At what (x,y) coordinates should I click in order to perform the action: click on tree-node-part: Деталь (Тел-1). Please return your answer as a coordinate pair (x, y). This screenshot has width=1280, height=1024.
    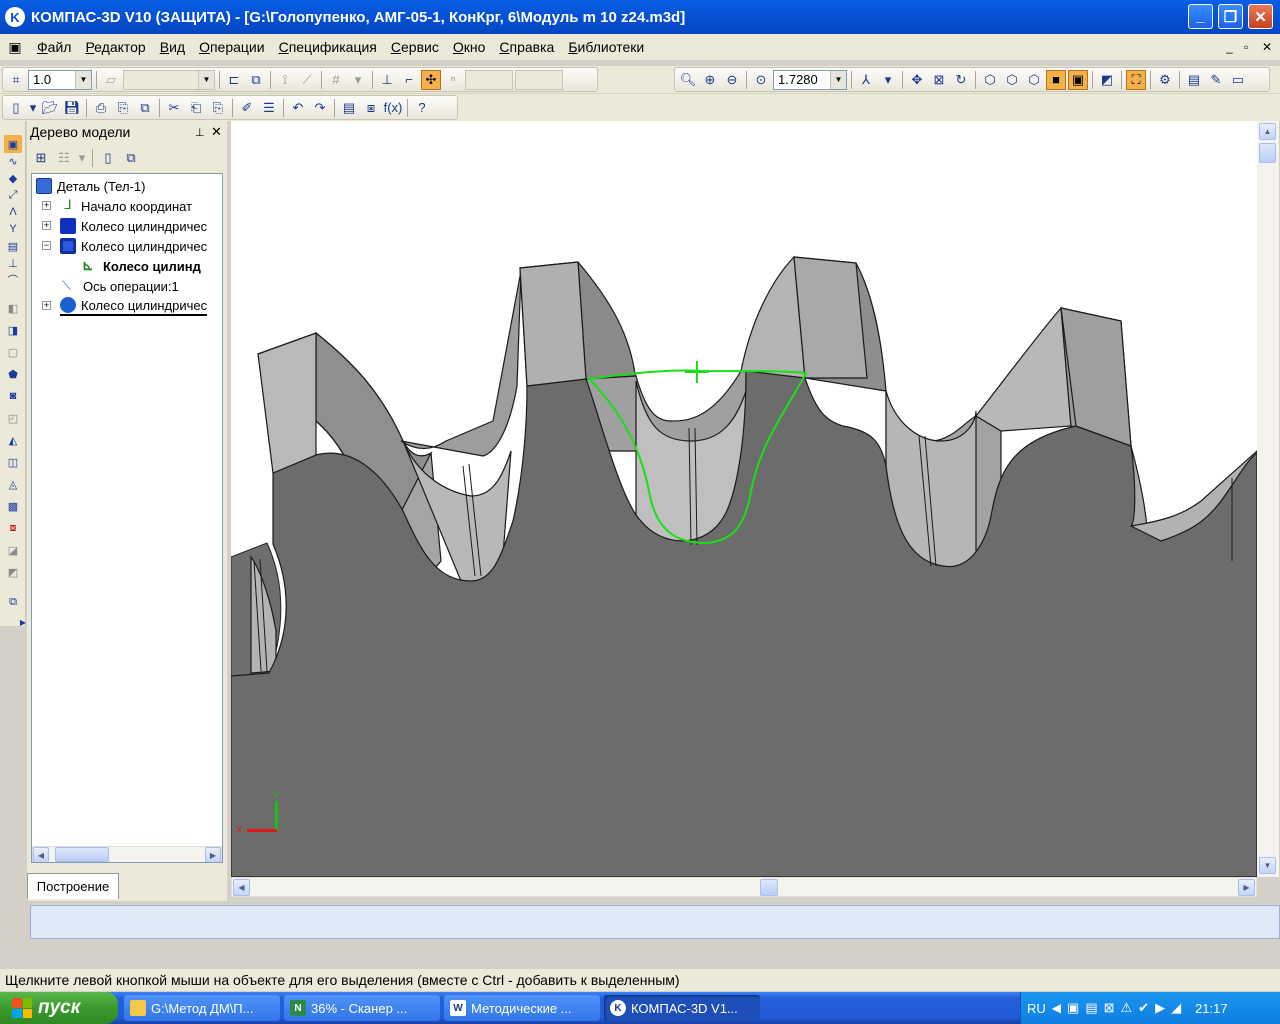
    Looking at the image, I should click on (90, 186).